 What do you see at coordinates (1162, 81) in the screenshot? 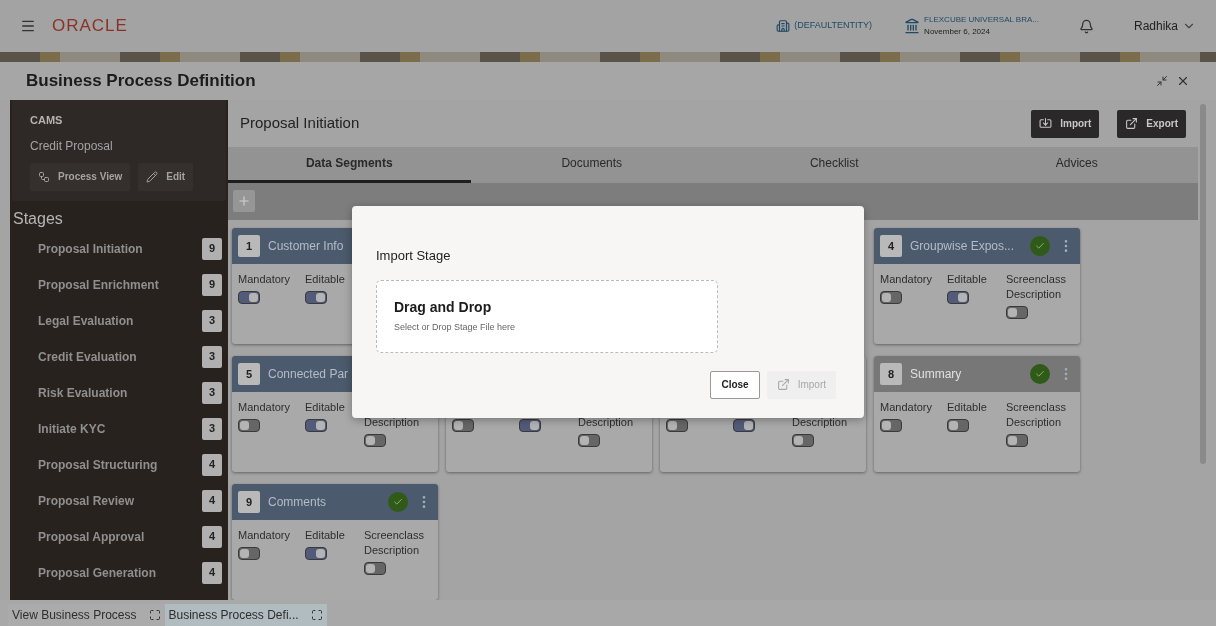
I see `collapse-icon` at bounding box center [1162, 81].